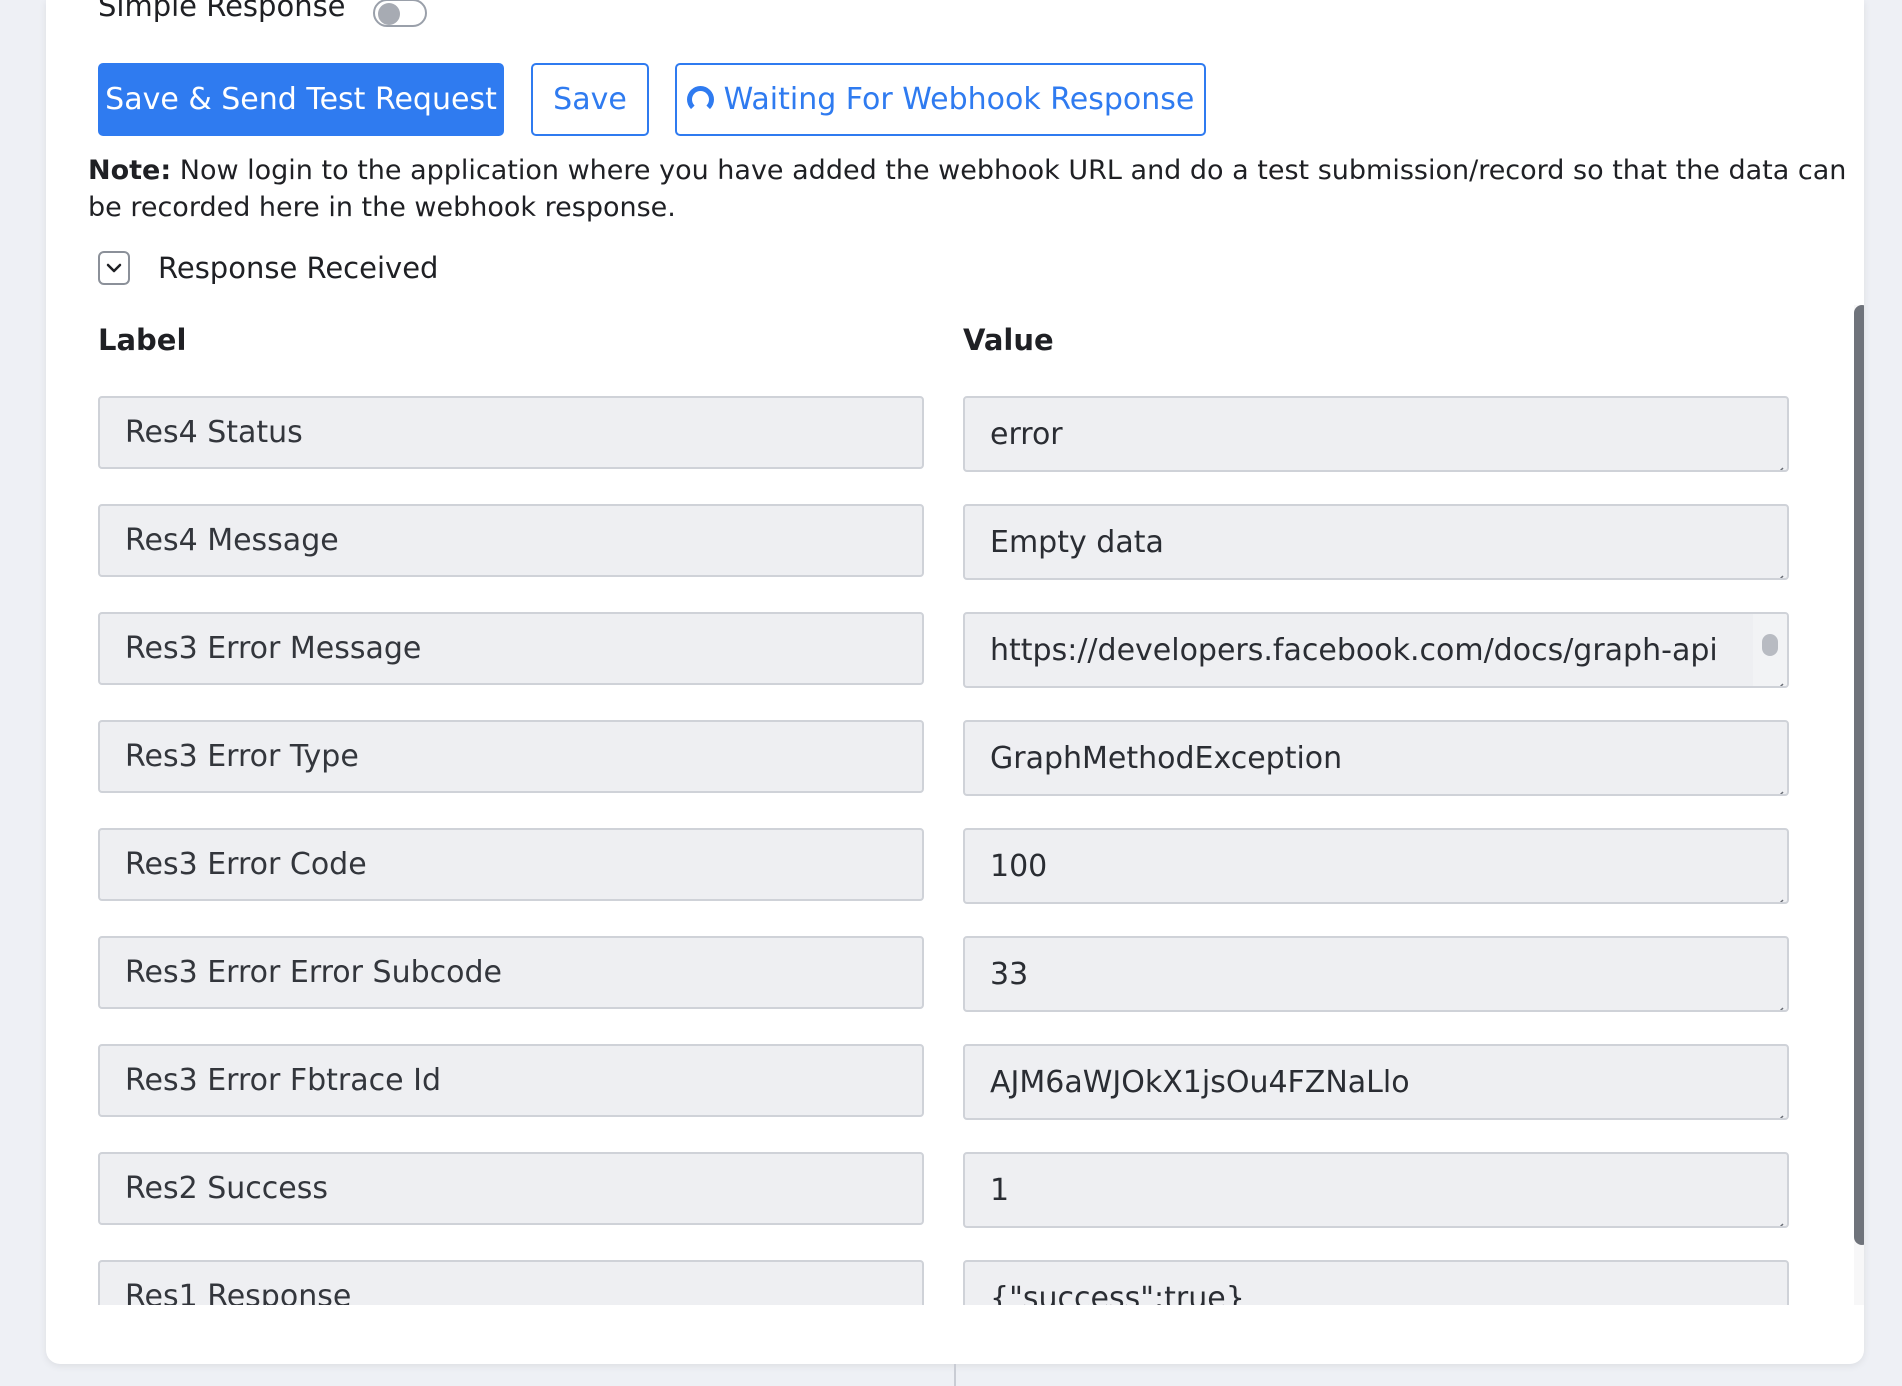 This screenshot has height=1386, width=1902. What do you see at coordinates (511, 540) in the screenshot?
I see `label-field: Res4 Message` at bounding box center [511, 540].